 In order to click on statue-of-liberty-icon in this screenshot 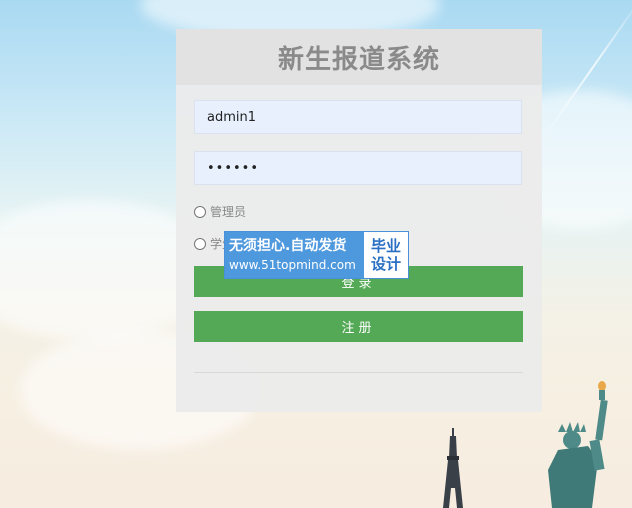, I will do `click(578, 444)`.